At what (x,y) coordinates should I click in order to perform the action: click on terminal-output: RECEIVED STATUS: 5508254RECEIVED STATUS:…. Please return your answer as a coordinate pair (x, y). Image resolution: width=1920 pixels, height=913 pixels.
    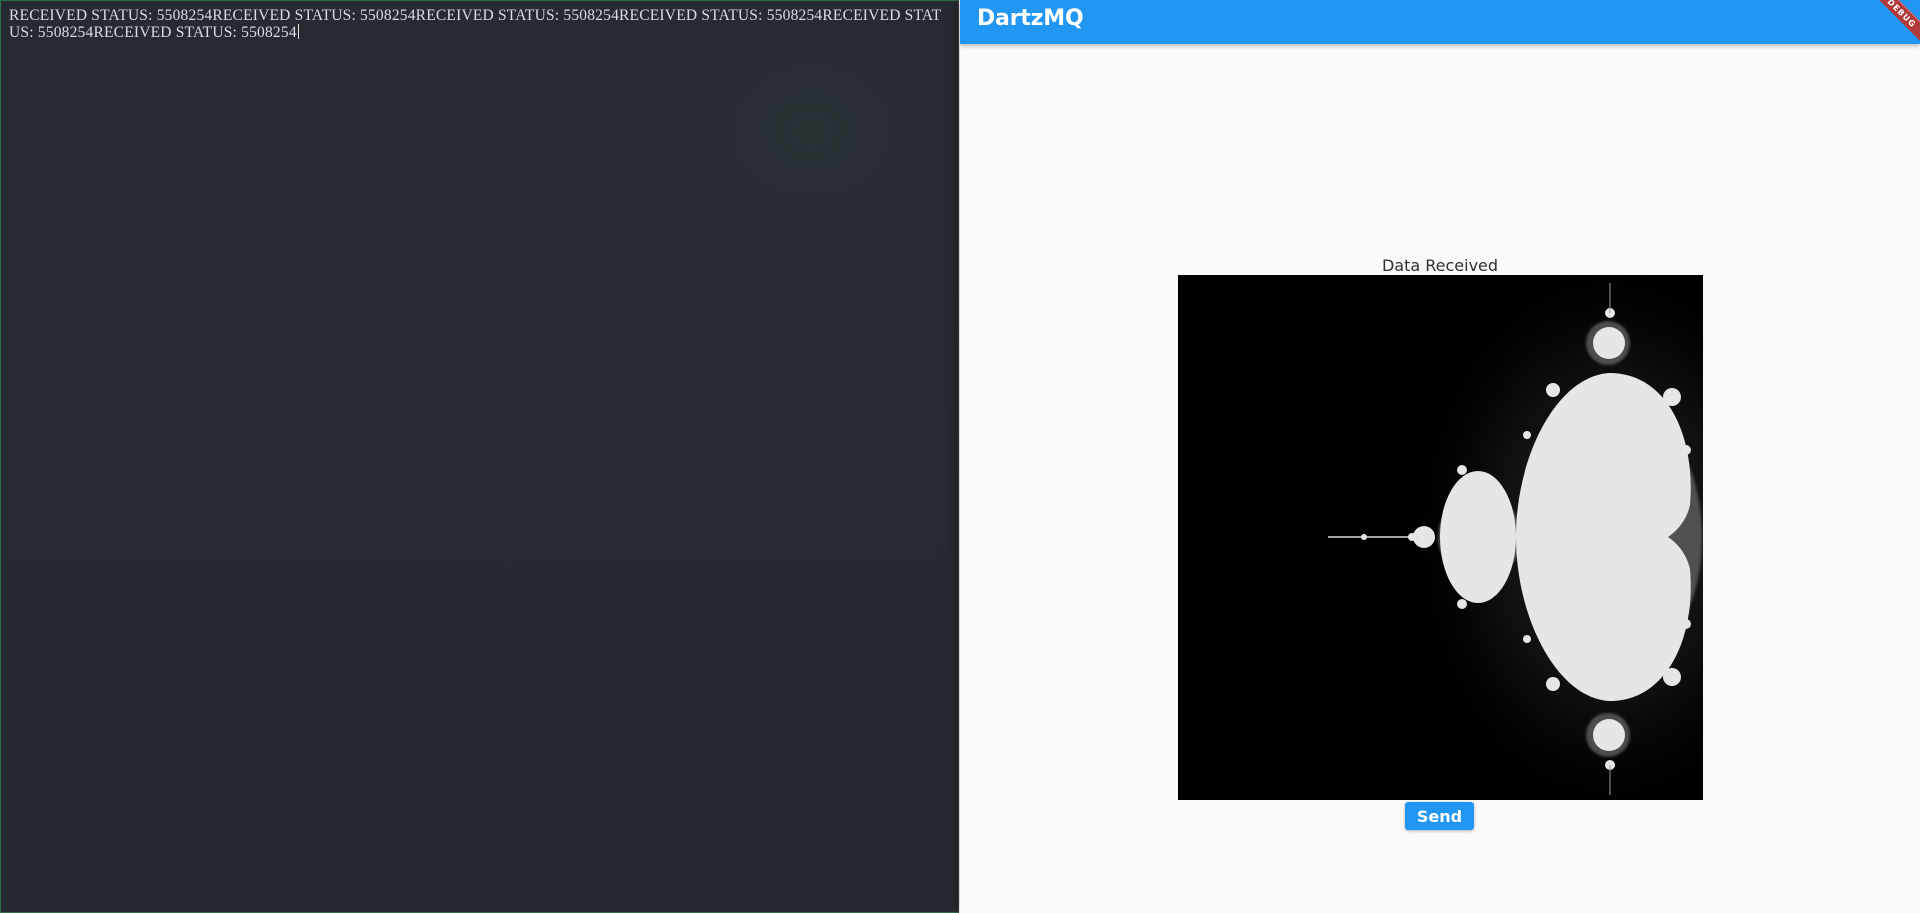
    Looking at the image, I should click on (479, 24).